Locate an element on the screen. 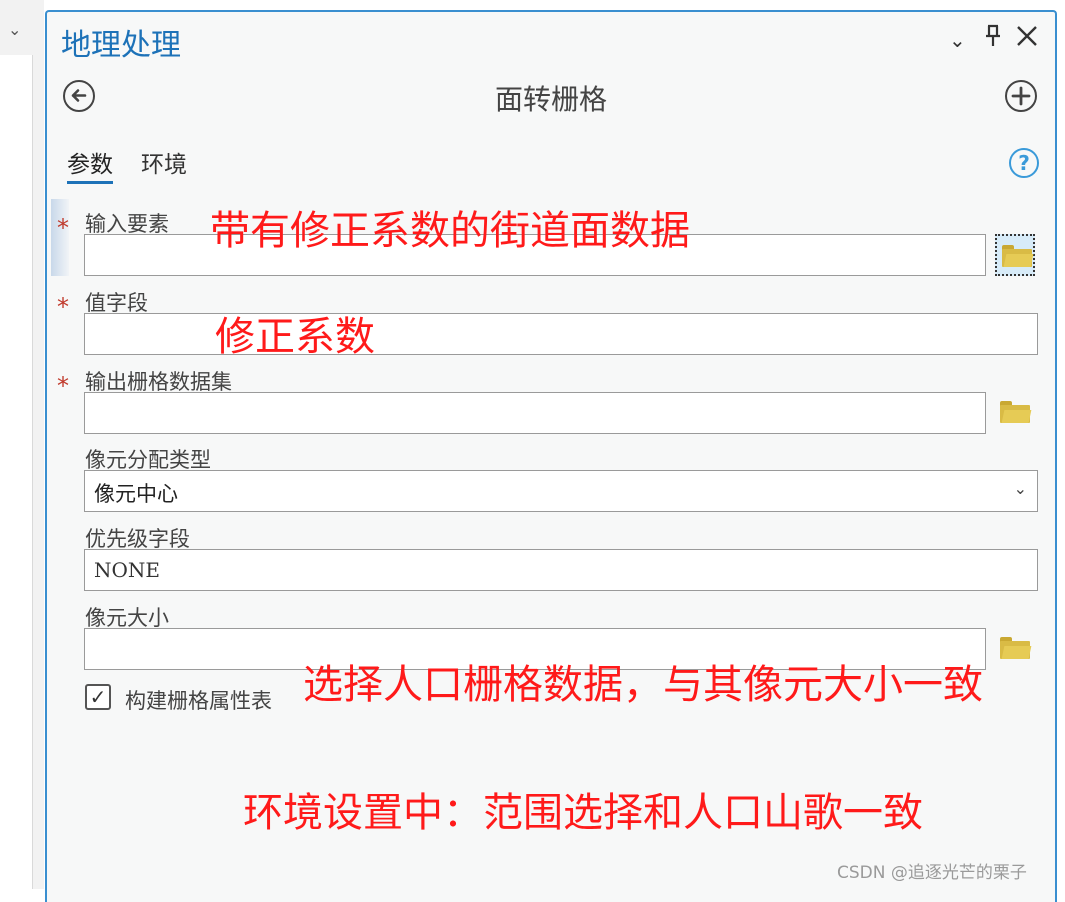 The width and height of the screenshot is (1065, 902). add-button is located at coordinates (1021, 96).